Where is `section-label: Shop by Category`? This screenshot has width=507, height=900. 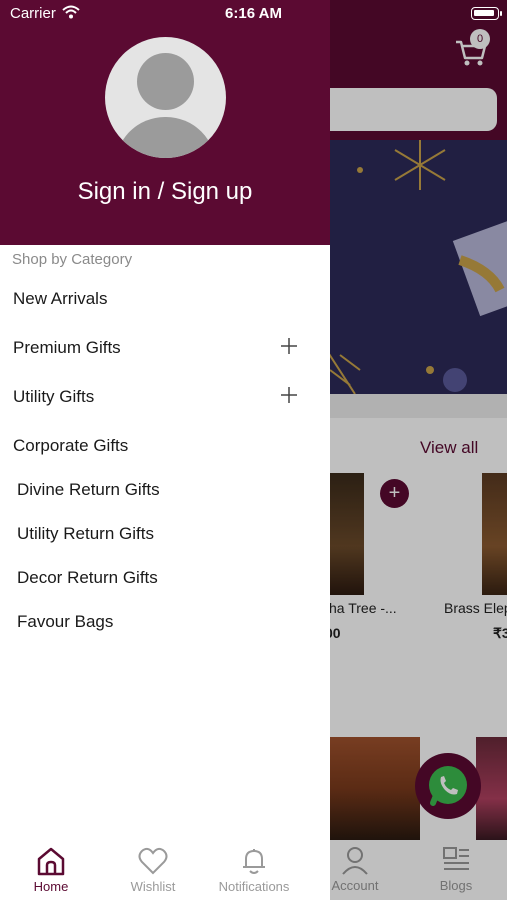
section-label: Shop by Category is located at coordinates (72, 259).